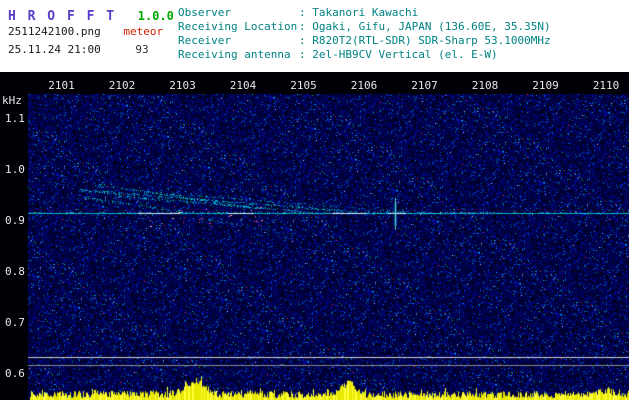 This screenshot has height=400, width=629. I want to click on info-value: : R820T2(RTL-SDR) SDR-Sharp 53.1000MHz, so click(425, 40).